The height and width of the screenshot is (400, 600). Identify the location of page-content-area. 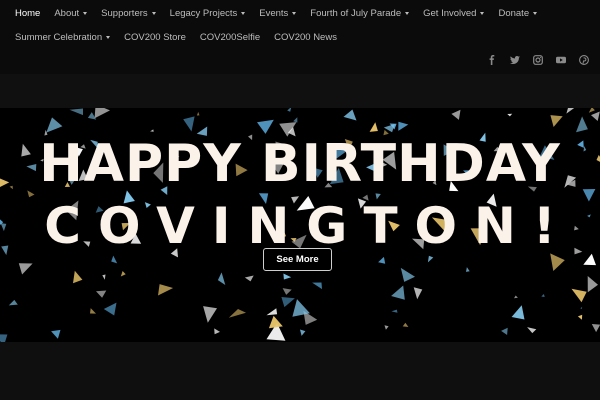
(300, 371).